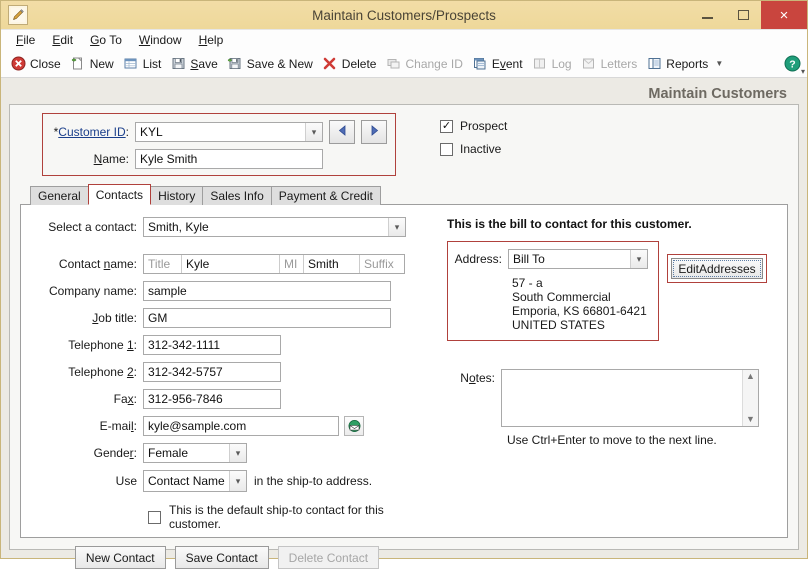 This screenshot has width=808, height=569. What do you see at coordinates (221, 557) in the screenshot?
I see `save-contact-button: Save Contact` at bounding box center [221, 557].